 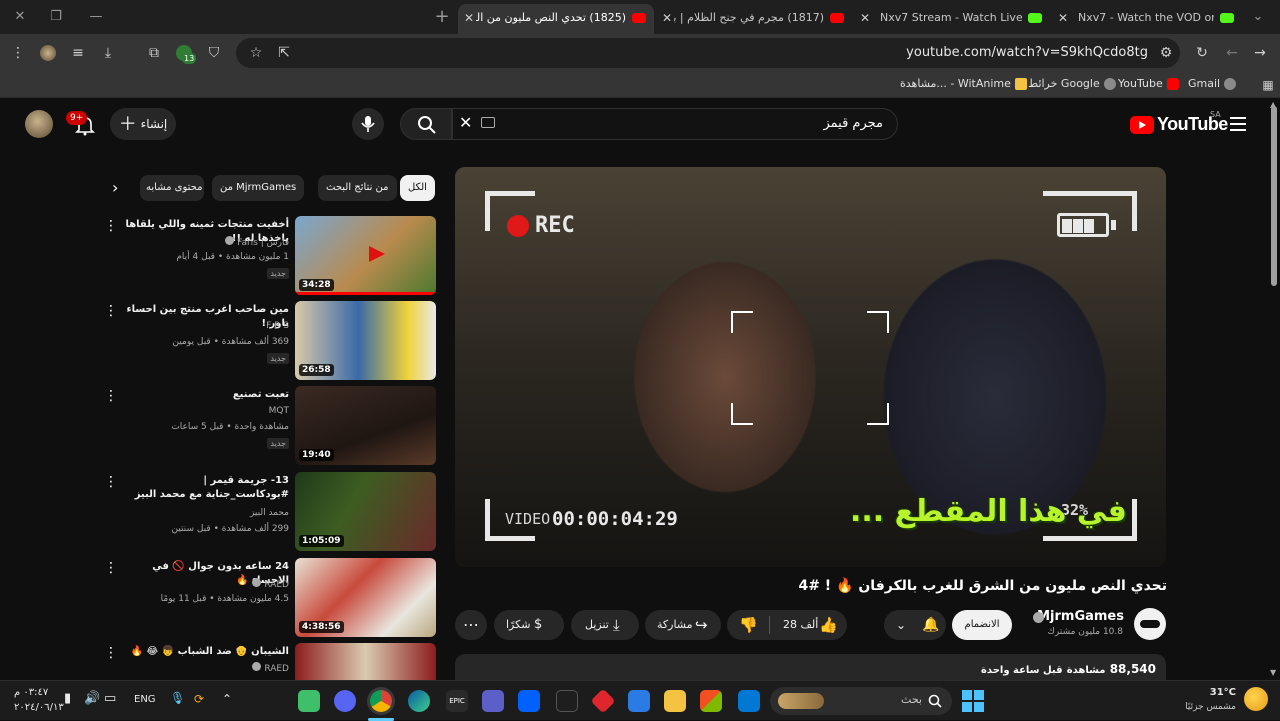 I want to click on video-channel: فارس | Faris, so click(x=257, y=242).